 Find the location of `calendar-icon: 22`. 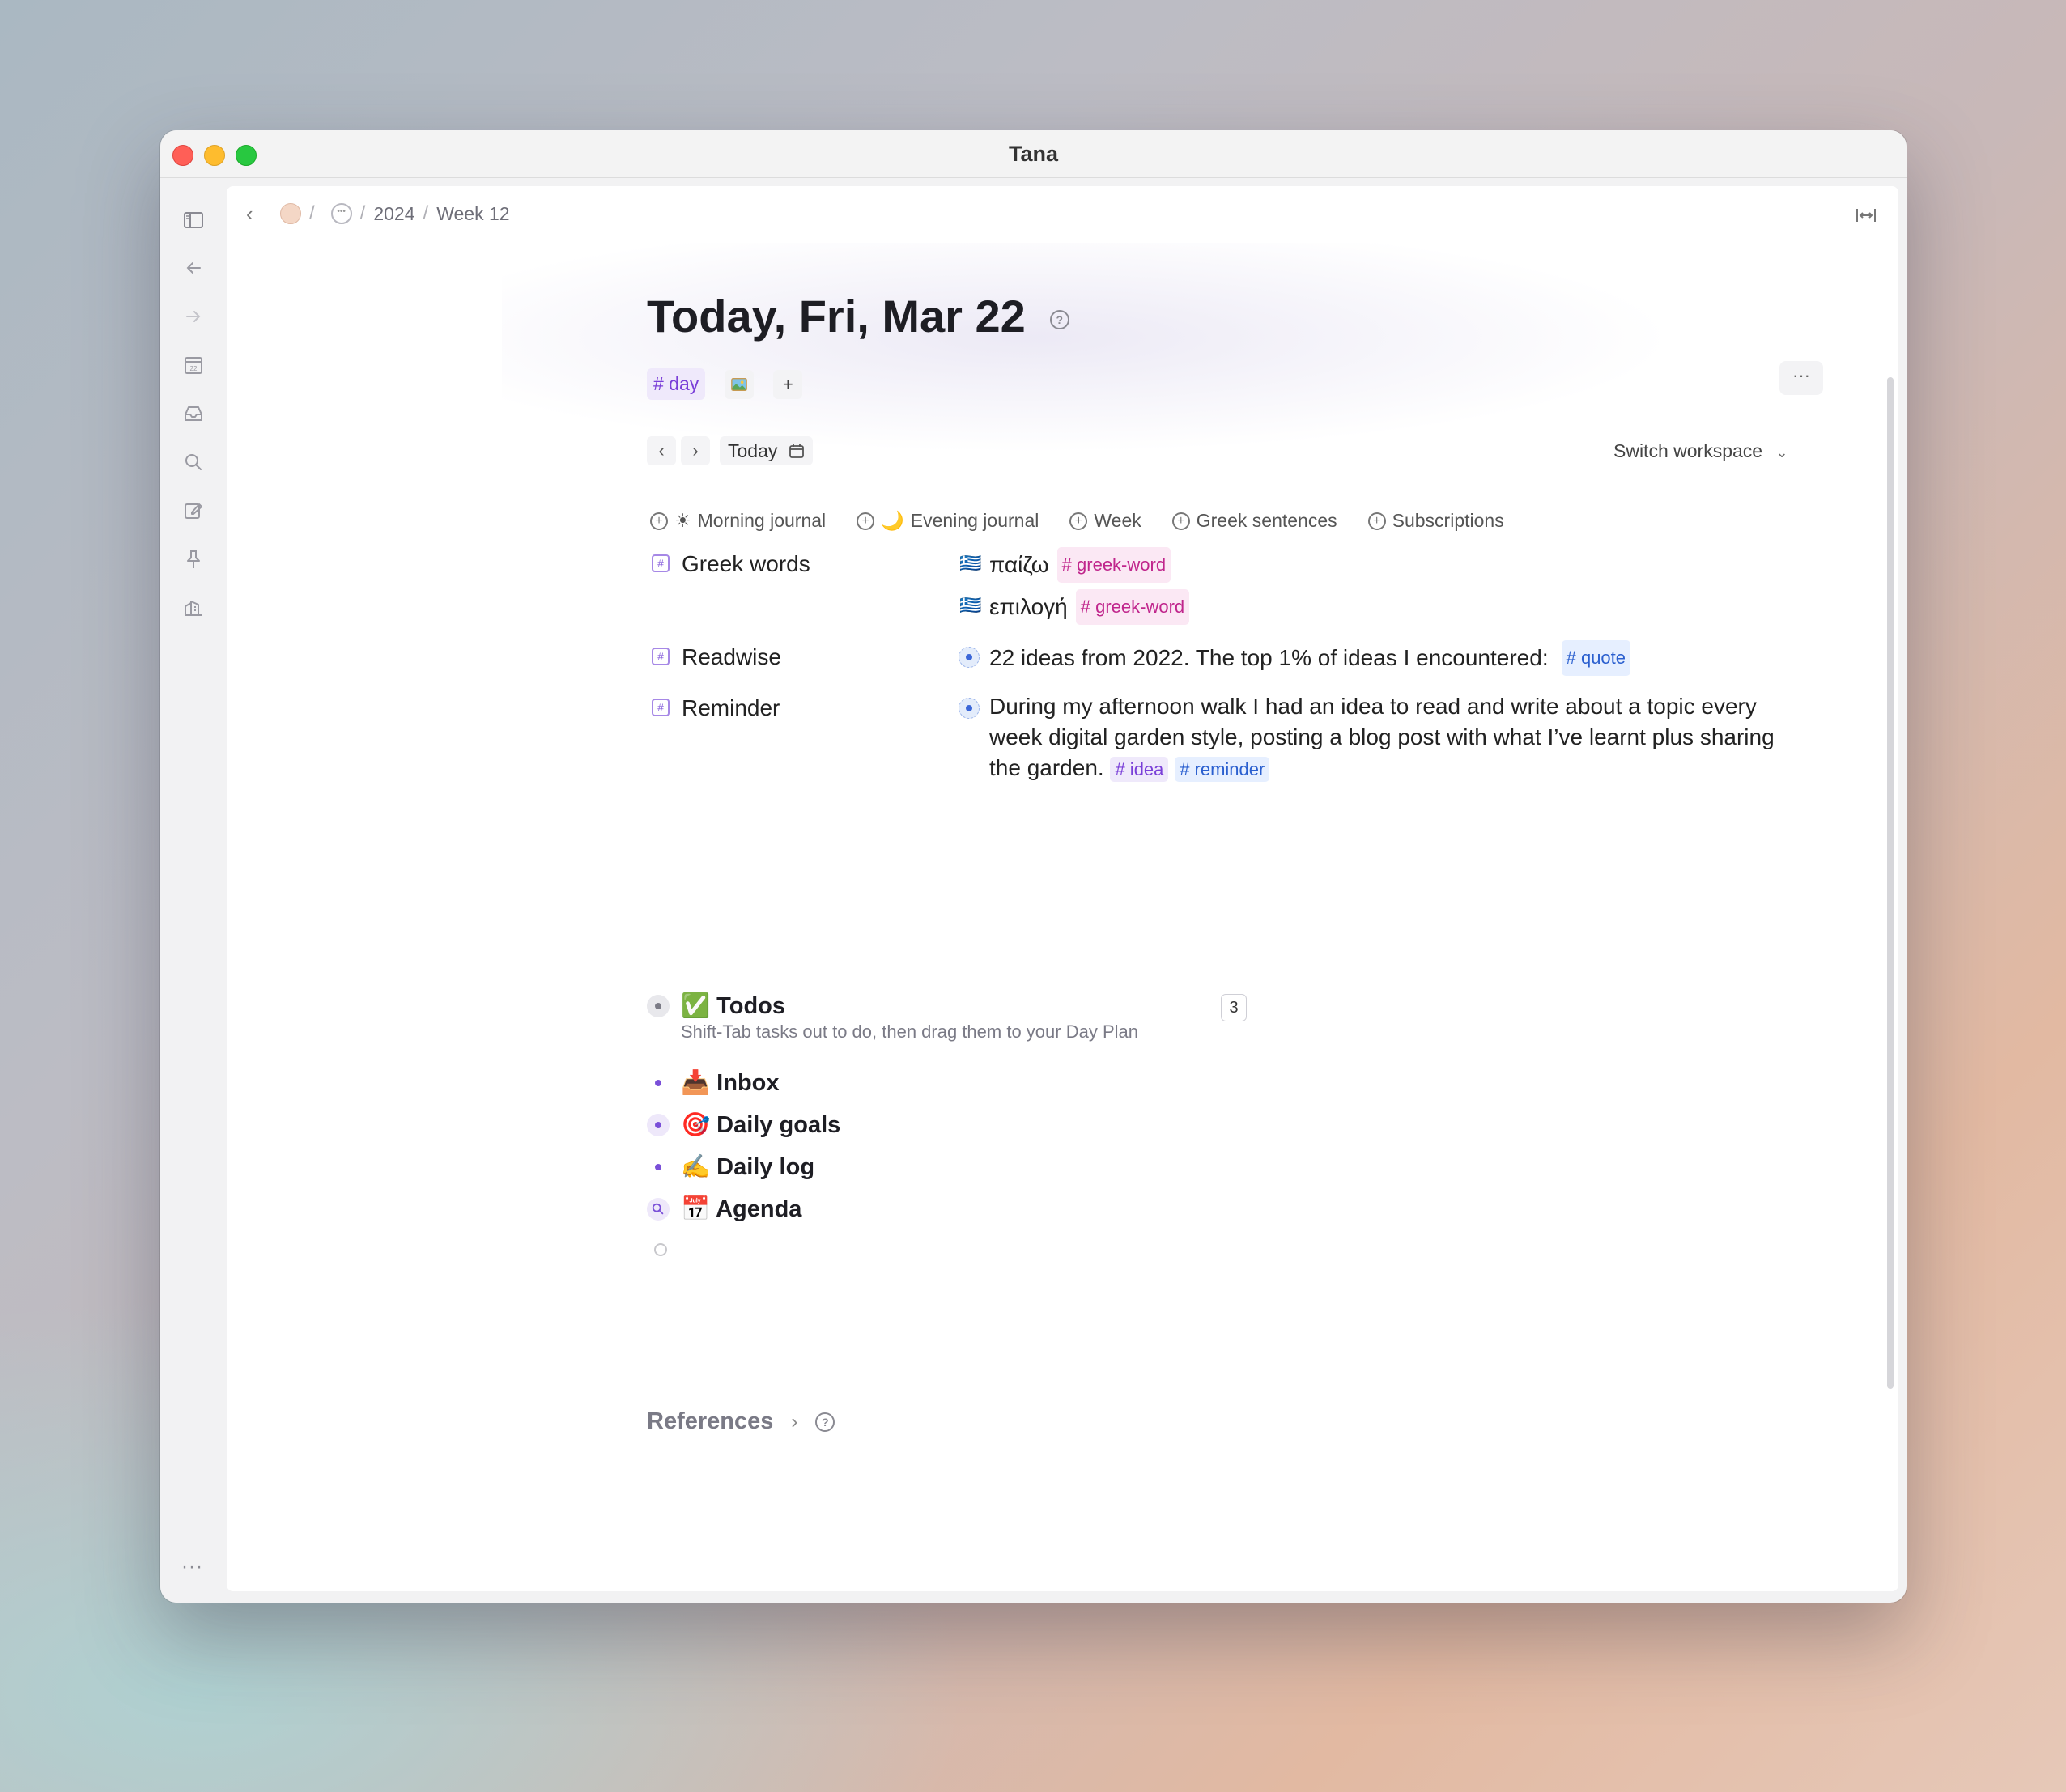

calendar-icon: 22 is located at coordinates (193, 365).